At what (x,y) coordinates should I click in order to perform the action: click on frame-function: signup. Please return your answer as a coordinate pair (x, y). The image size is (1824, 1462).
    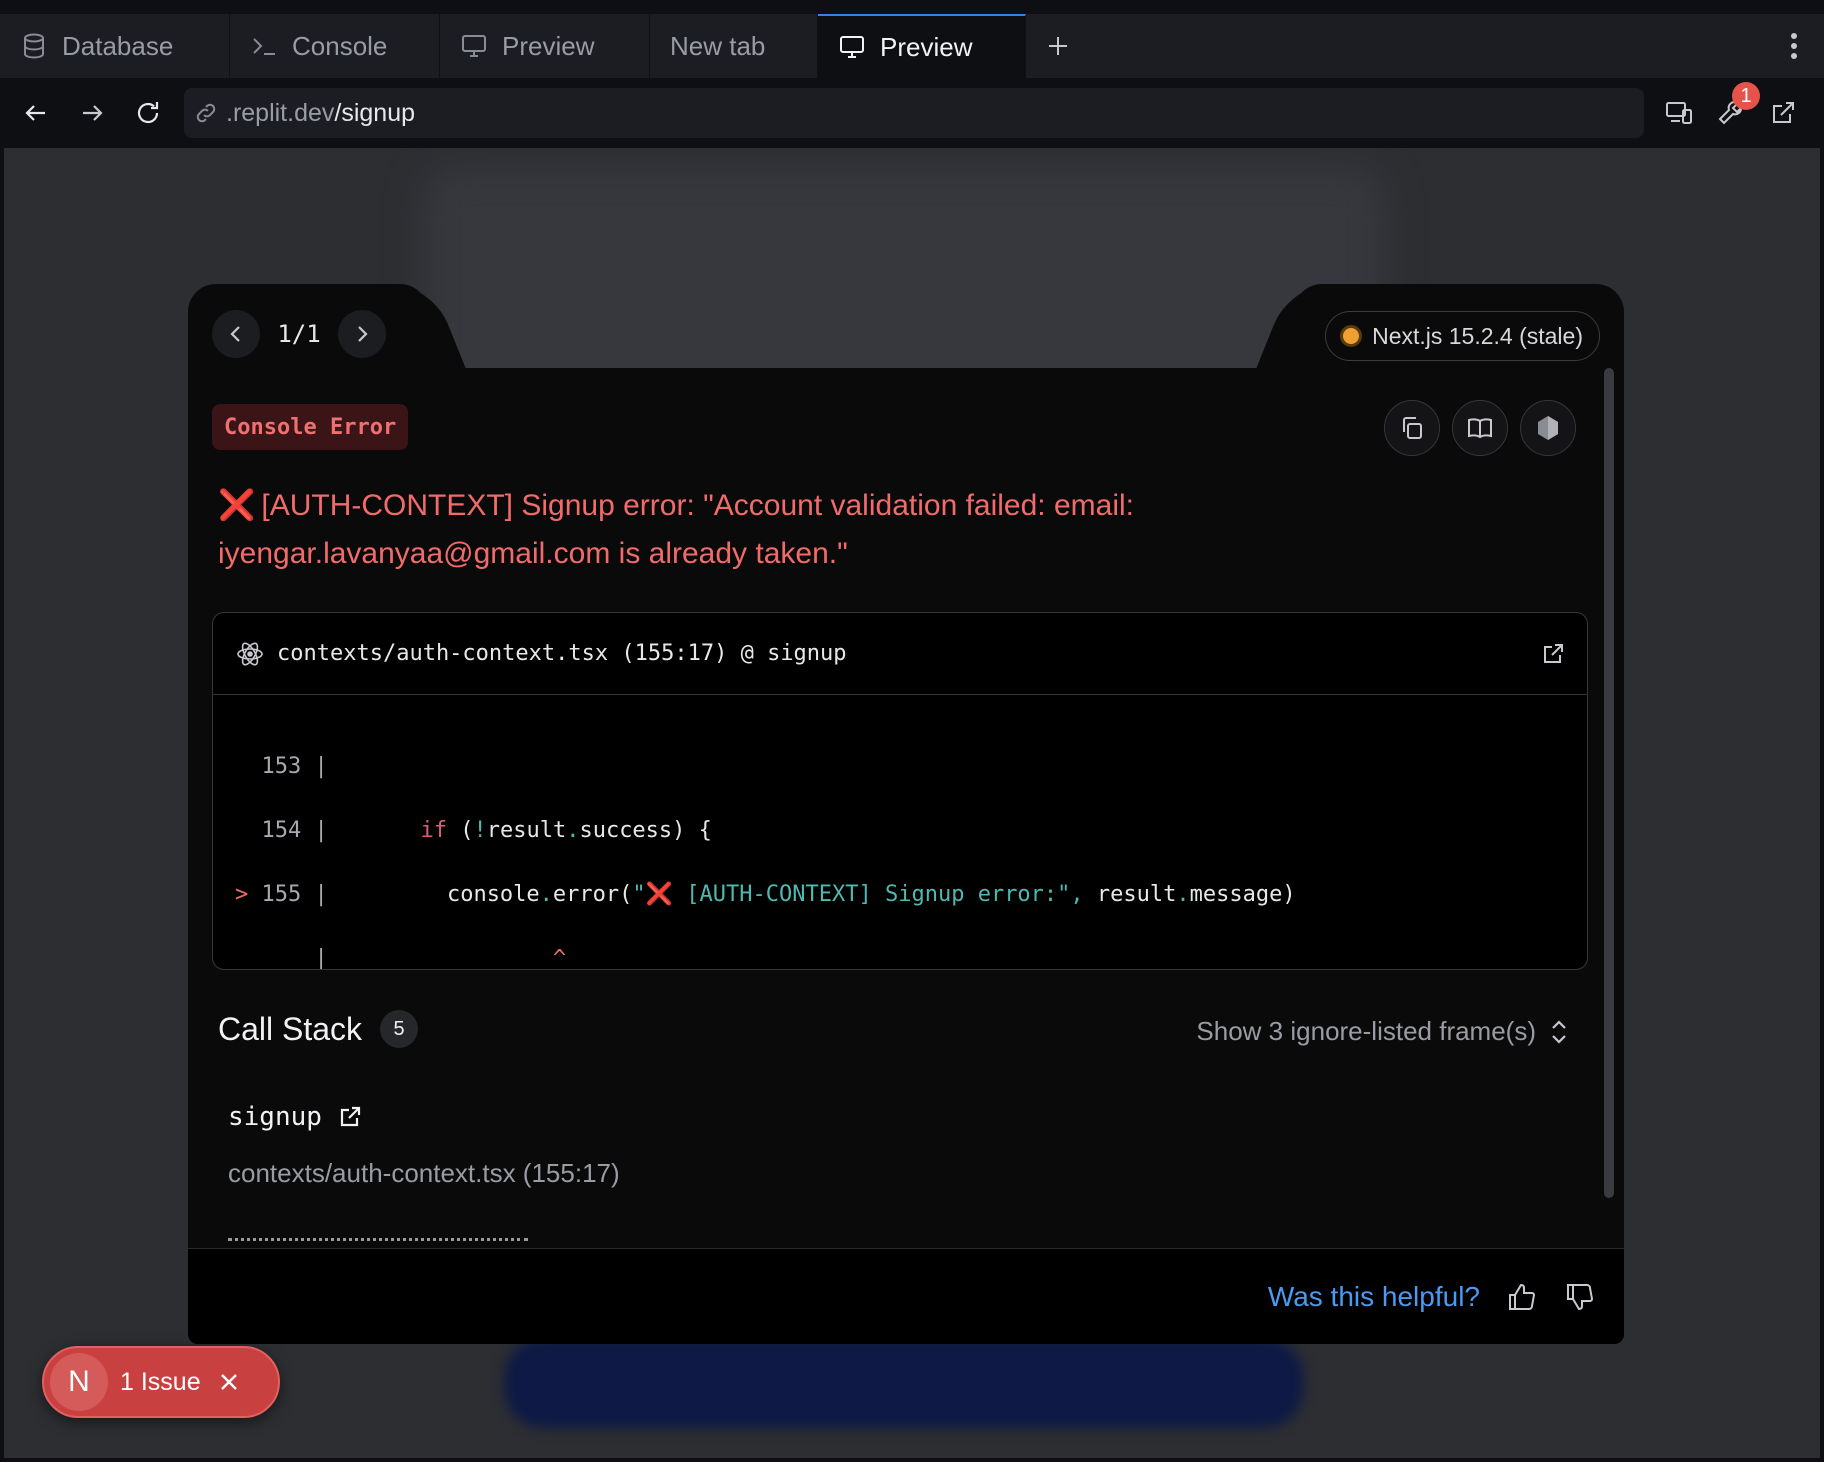
    Looking at the image, I should click on (275, 1117).